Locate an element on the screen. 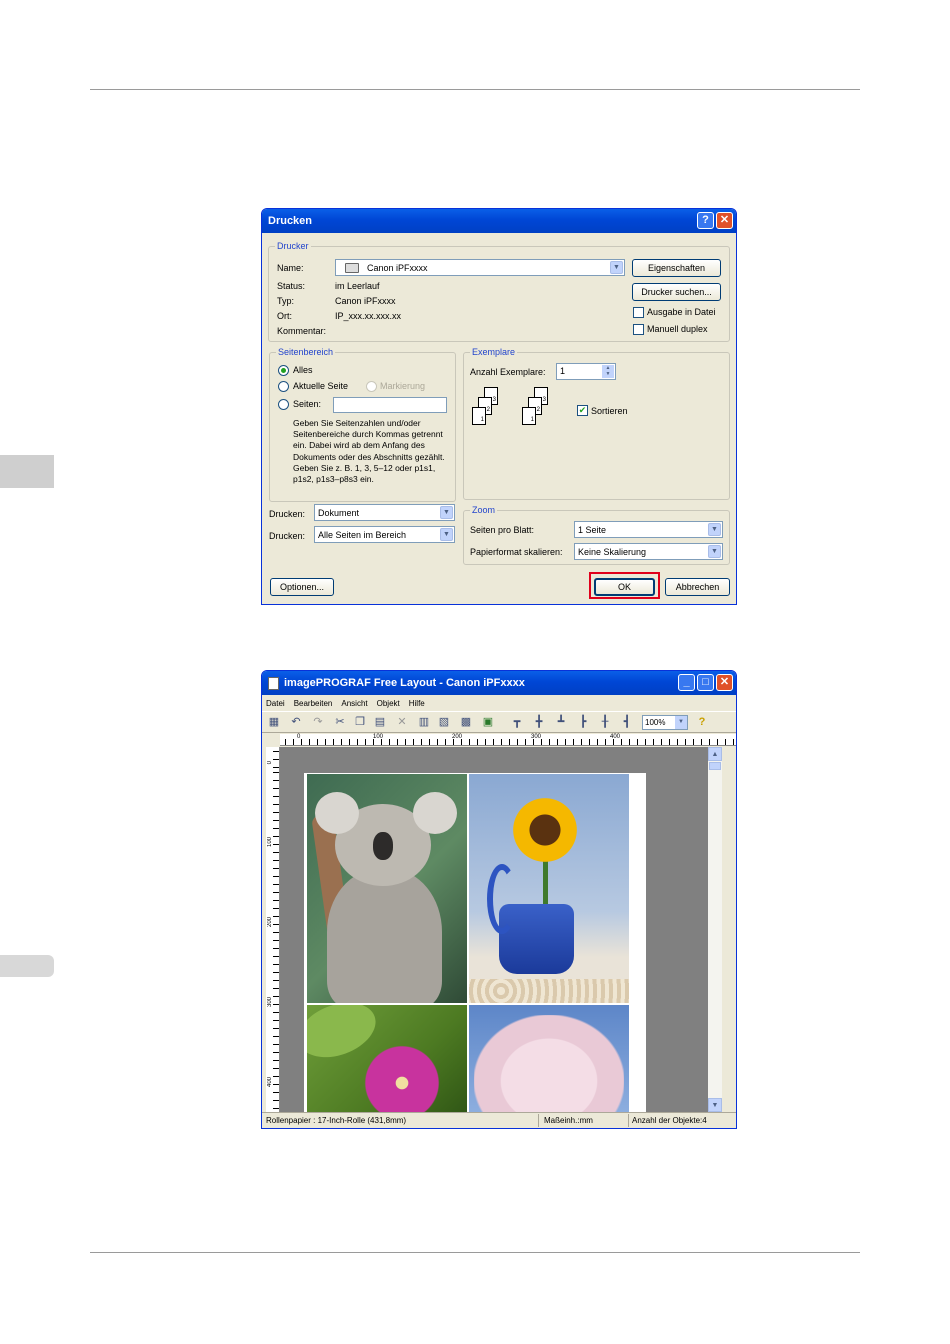 This screenshot has height=1344, width=950. pages-input is located at coordinates (390, 405).